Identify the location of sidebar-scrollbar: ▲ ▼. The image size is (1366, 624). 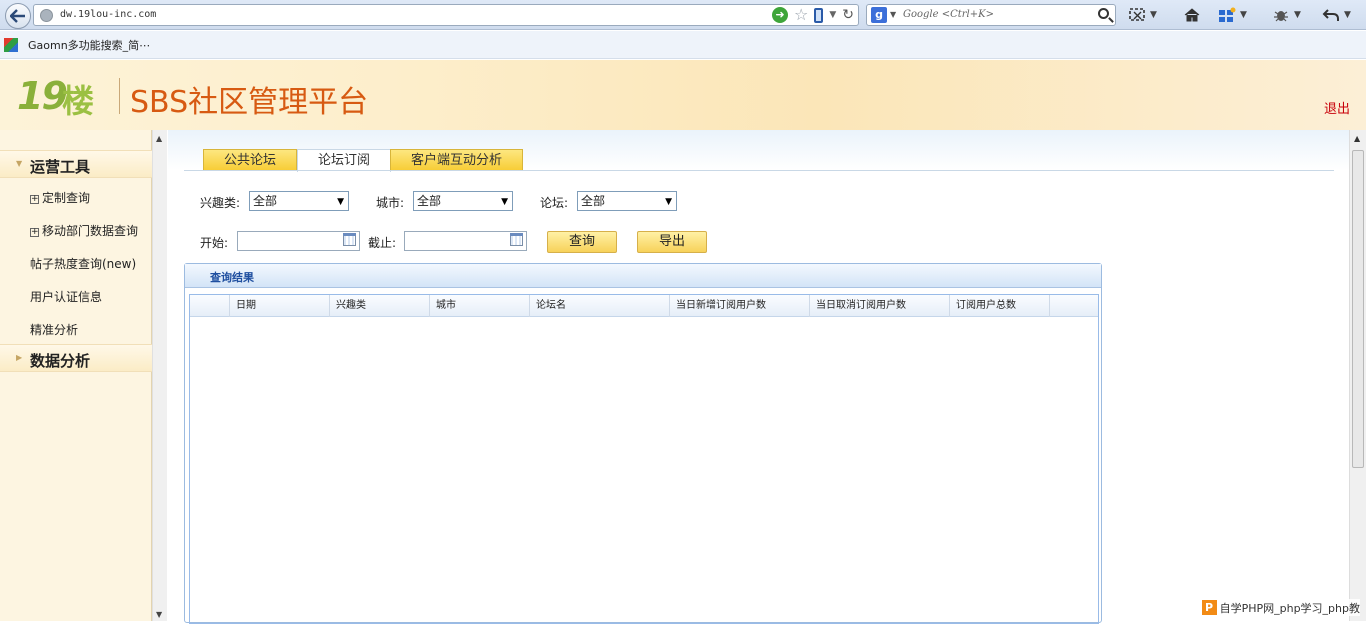
(159, 375).